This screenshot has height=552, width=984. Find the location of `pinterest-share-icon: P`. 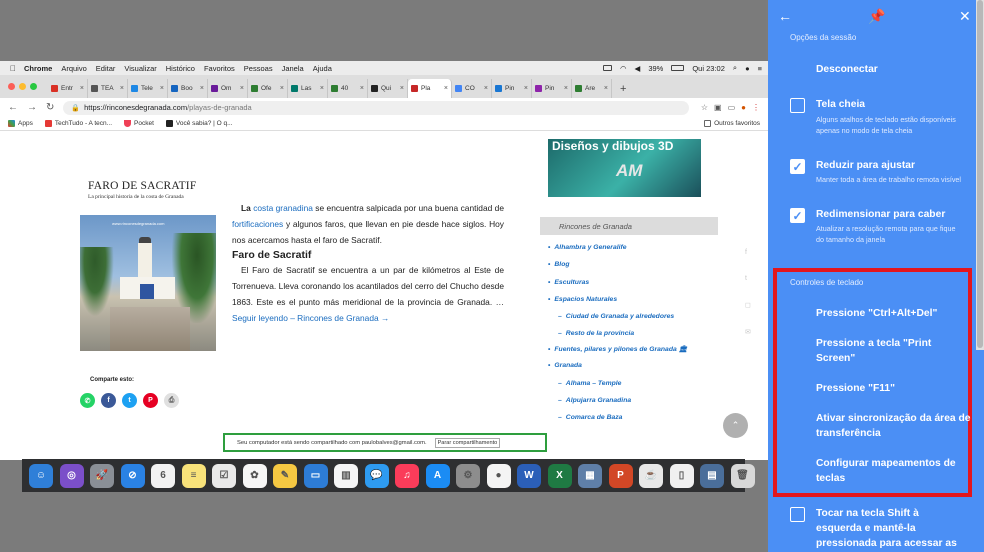

pinterest-share-icon: P is located at coordinates (150, 400).